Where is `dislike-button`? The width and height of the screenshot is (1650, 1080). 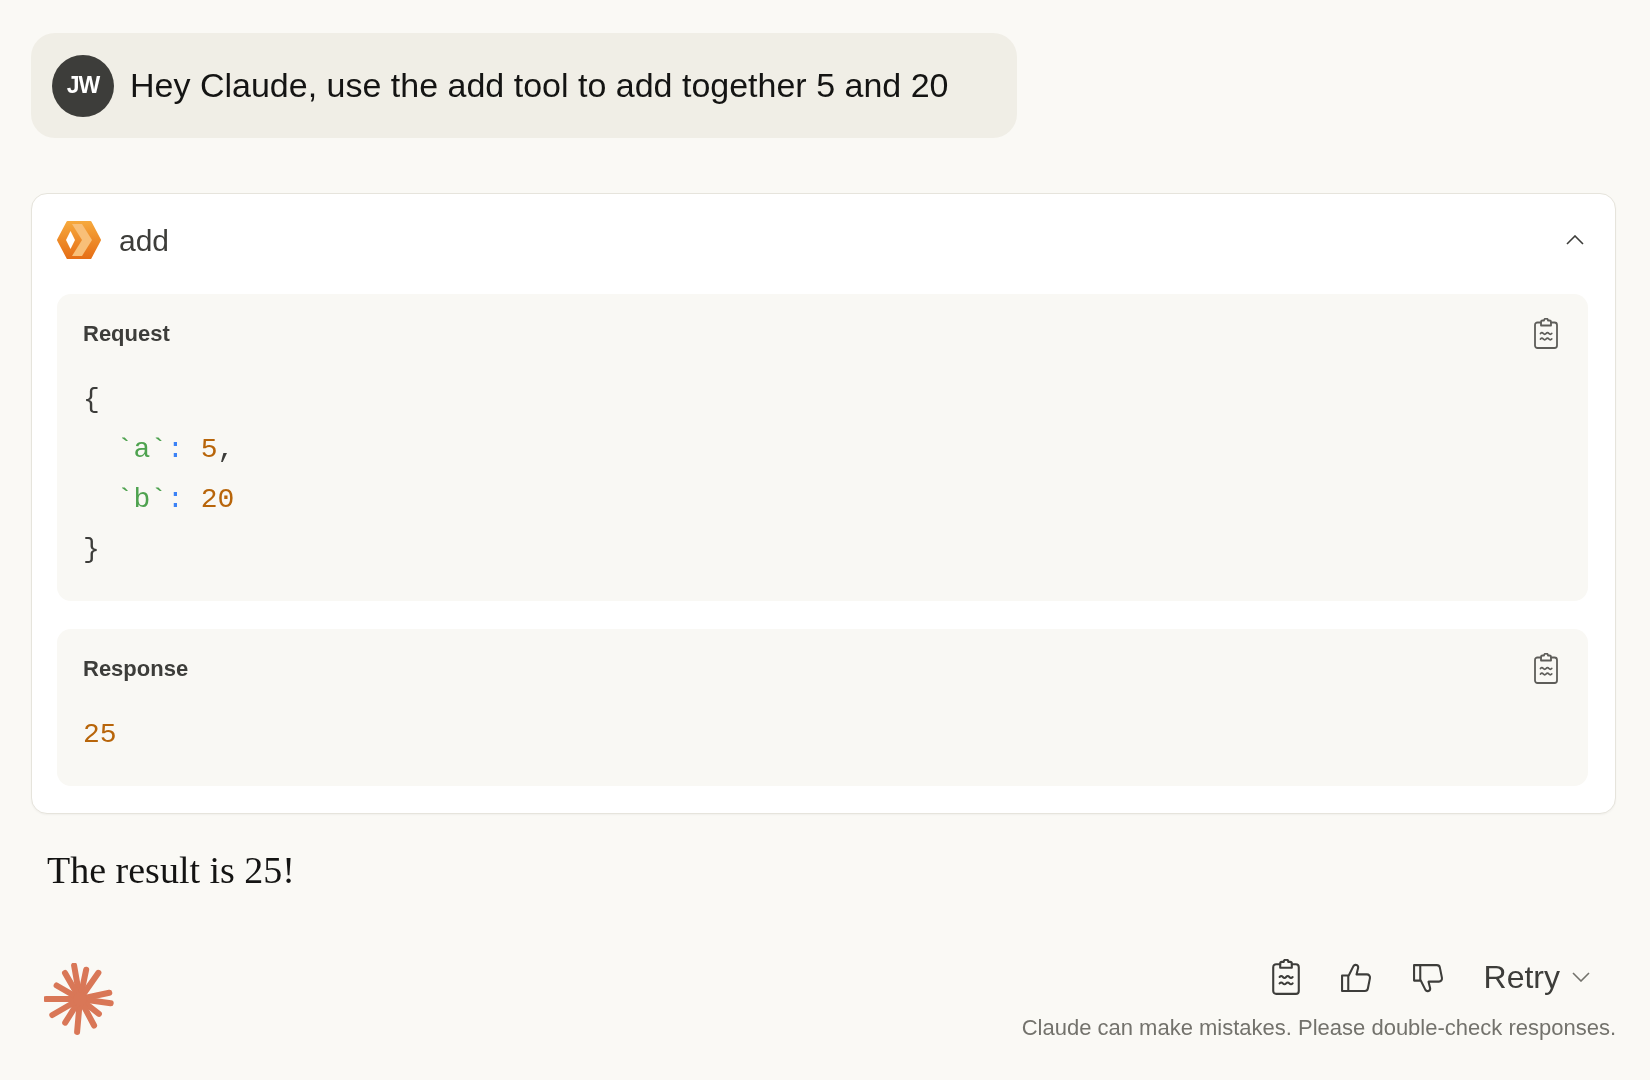 dislike-button is located at coordinates (1427, 977).